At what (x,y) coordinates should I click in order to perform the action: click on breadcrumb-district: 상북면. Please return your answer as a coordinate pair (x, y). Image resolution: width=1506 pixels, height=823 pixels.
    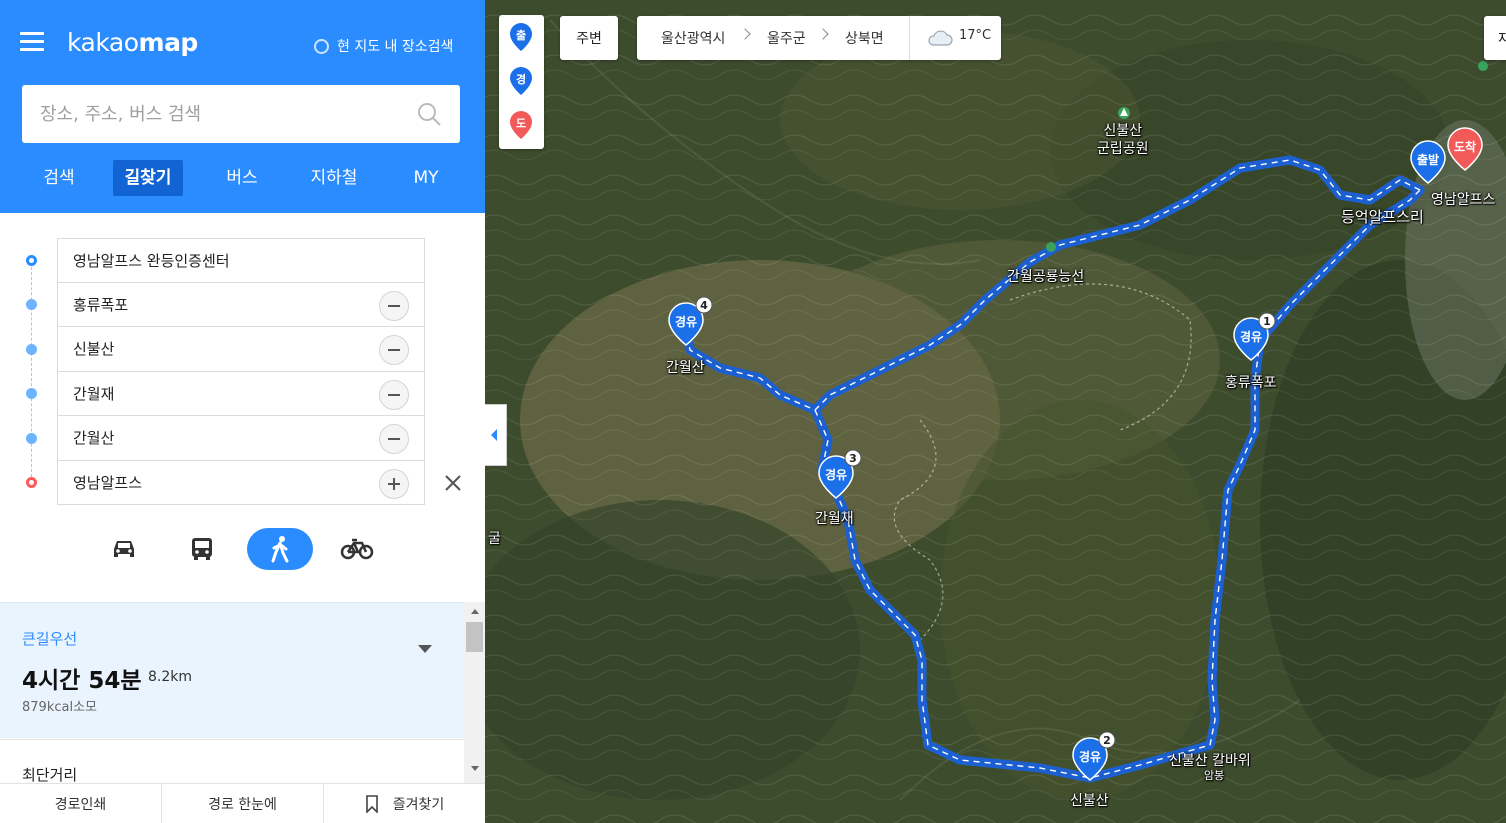
    Looking at the image, I should click on (864, 38).